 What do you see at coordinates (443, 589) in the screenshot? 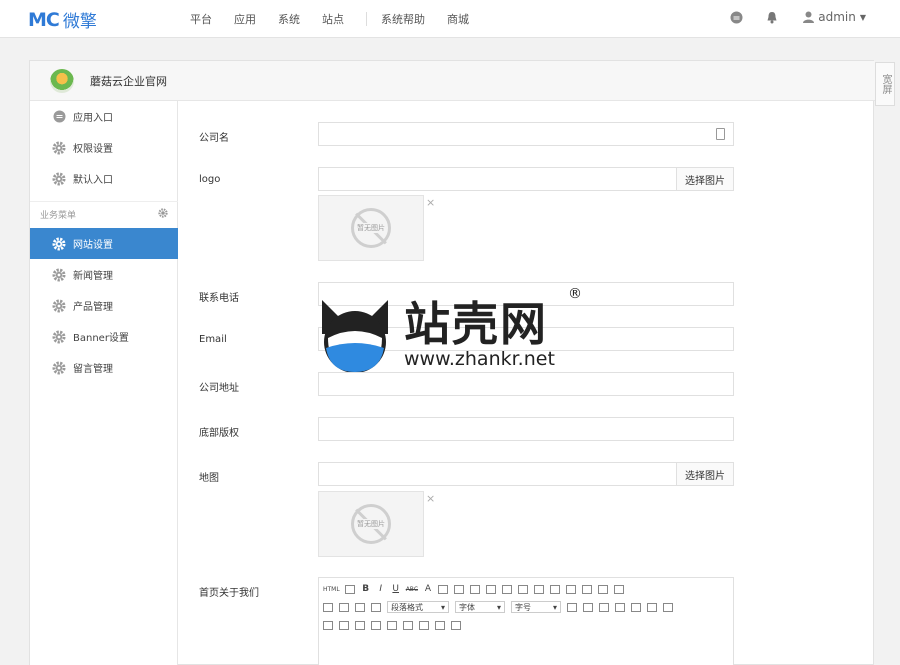
I see `background-color-icon` at bounding box center [443, 589].